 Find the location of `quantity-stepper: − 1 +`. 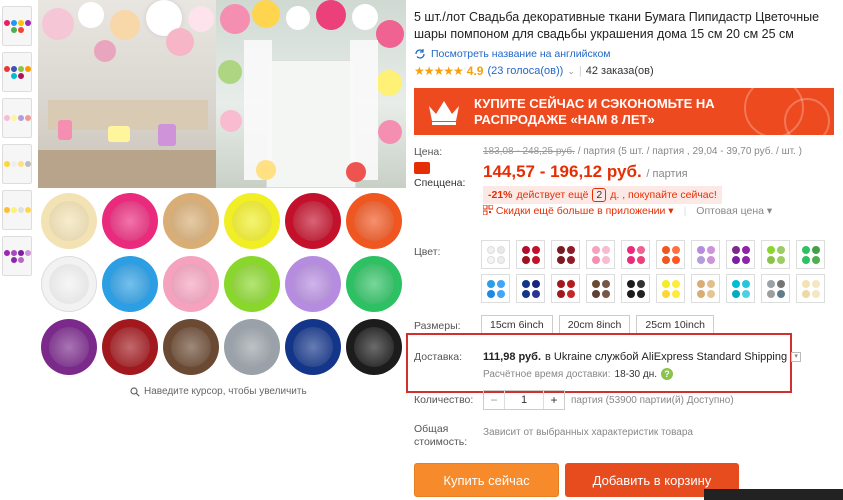

quantity-stepper: − 1 + is located at coordinates (524, 400).